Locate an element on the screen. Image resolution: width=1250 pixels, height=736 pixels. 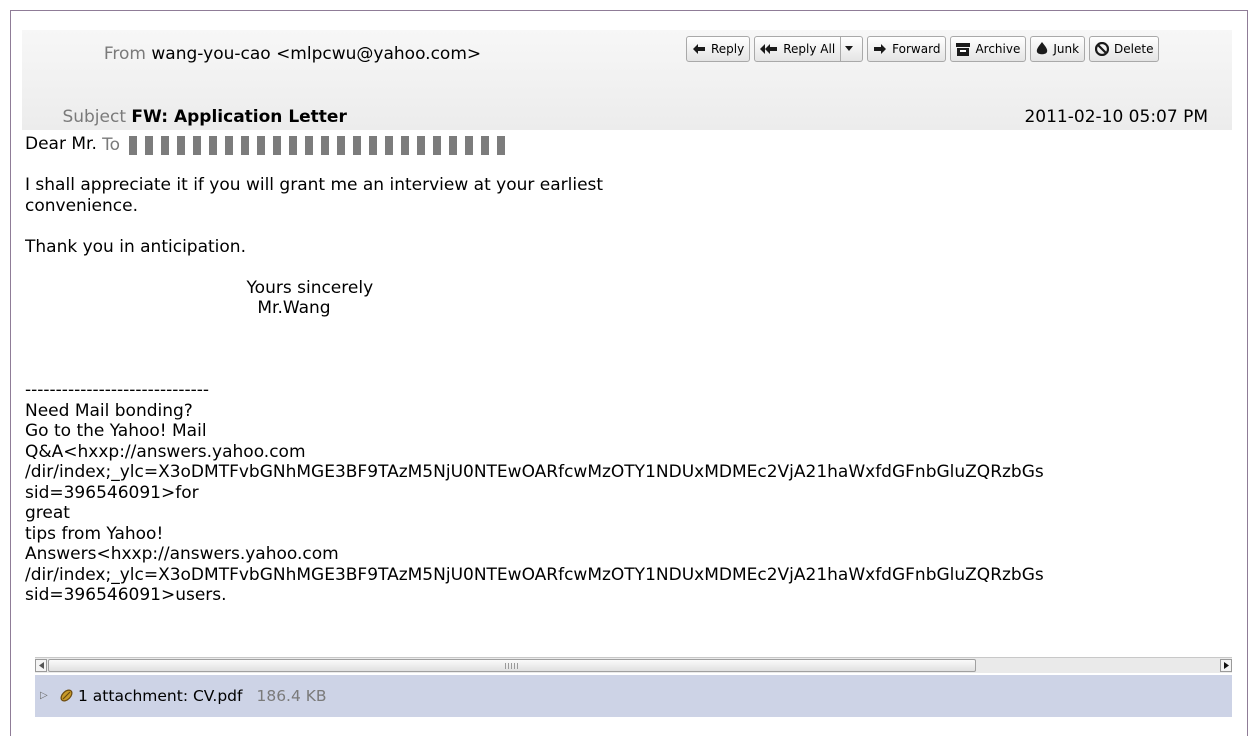
message-date: 2011-02-10 05:07 PM is located at coordinates (1116, 117).